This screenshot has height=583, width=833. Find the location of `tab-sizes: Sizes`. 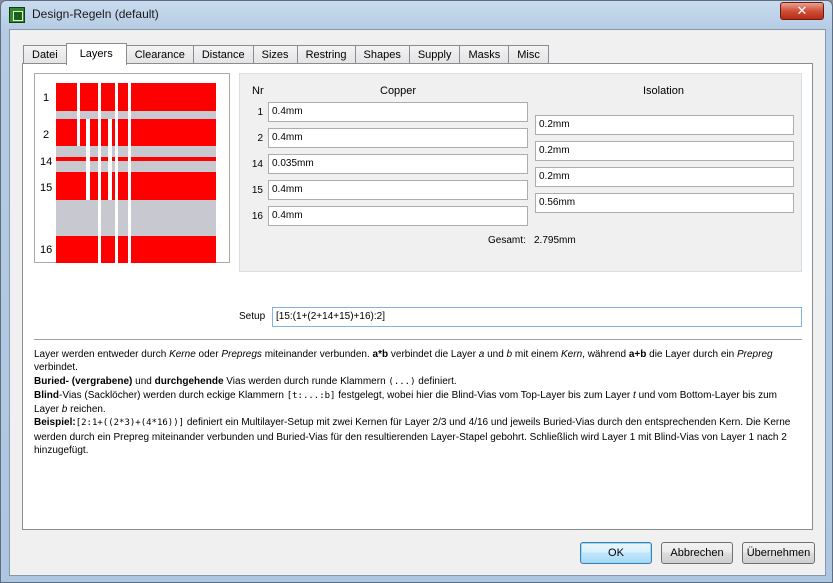

tab-sizes: Sizes is located at coordinates (275, 54).